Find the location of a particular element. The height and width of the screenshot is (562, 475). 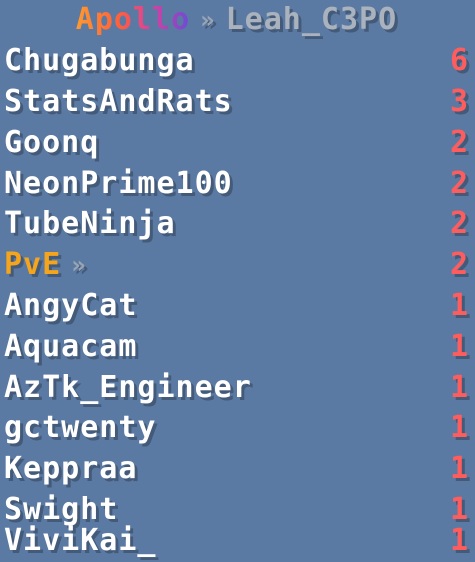

brand-title: Apollo is located at coordinates (133, 20).